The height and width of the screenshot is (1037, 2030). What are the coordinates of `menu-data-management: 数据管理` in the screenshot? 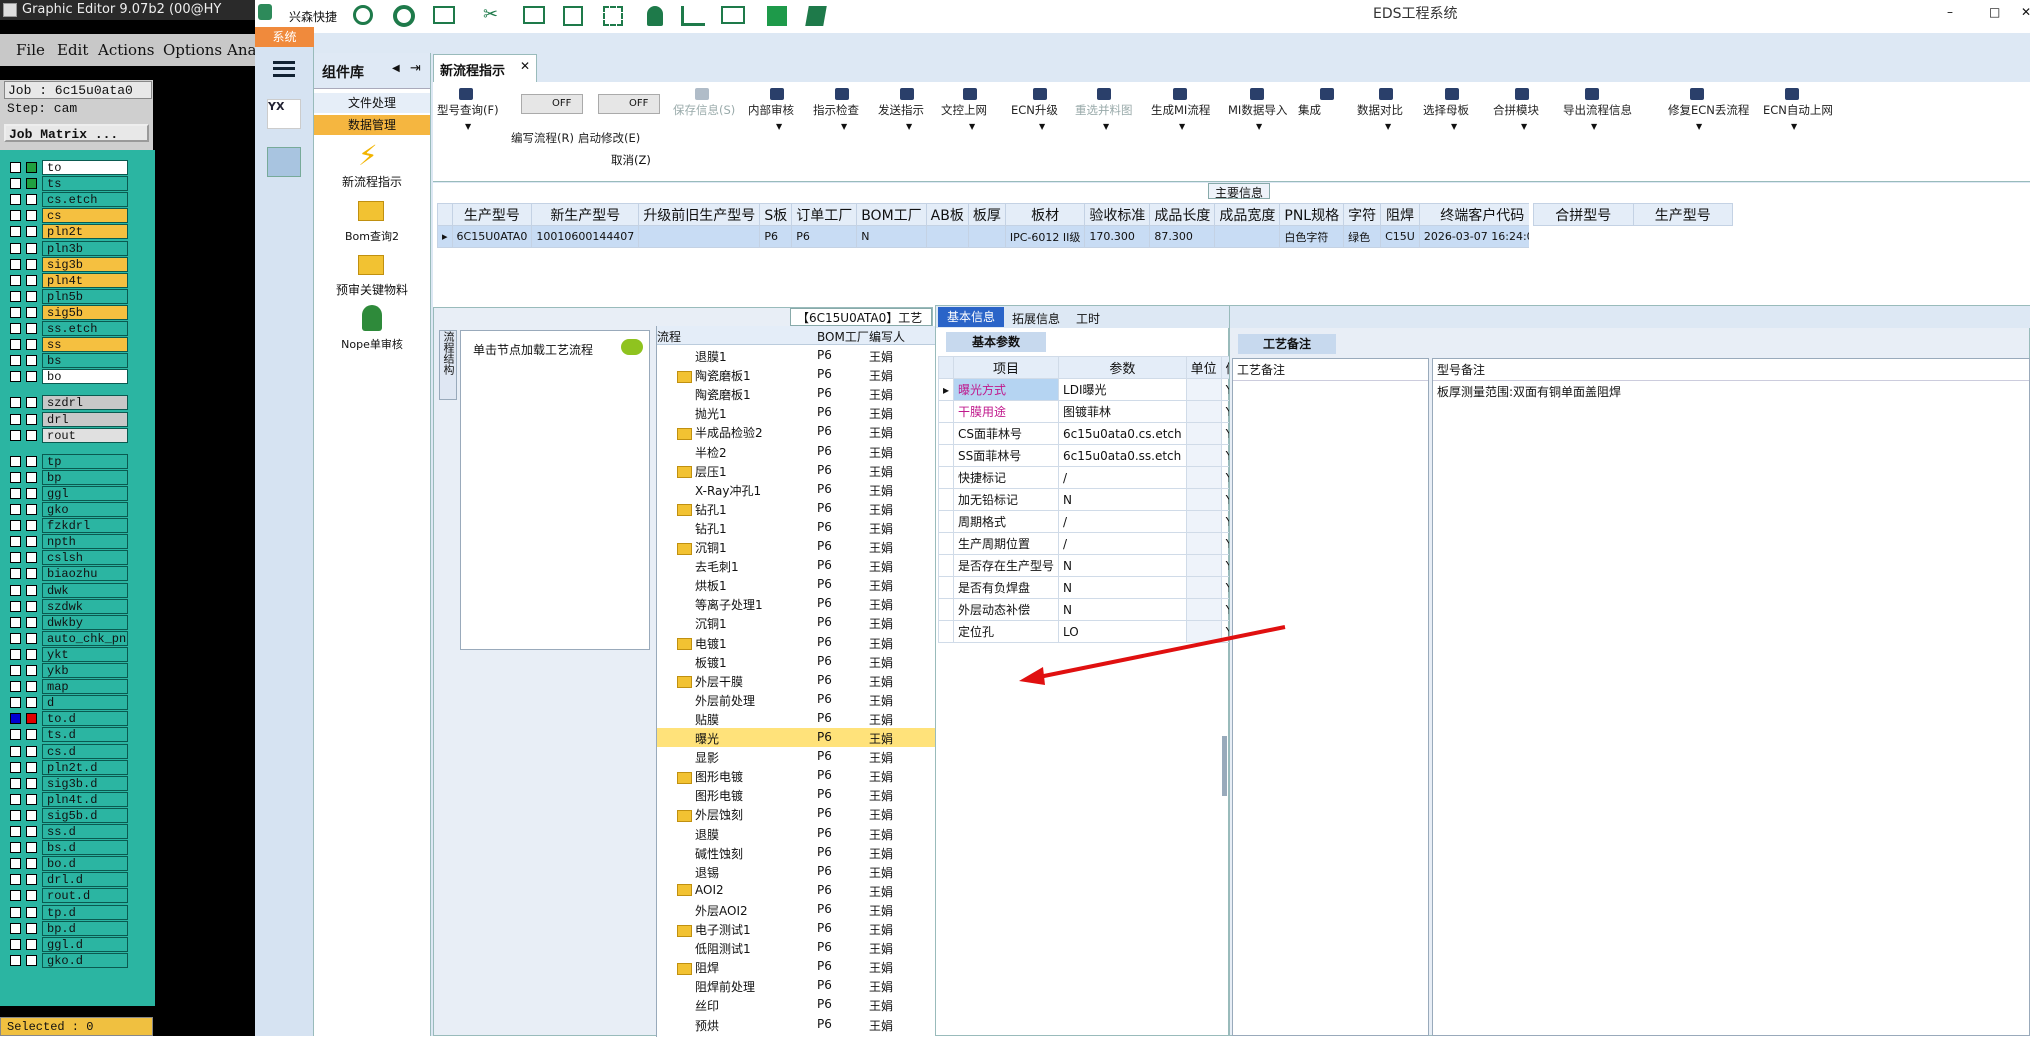 It's located at (372, 125).